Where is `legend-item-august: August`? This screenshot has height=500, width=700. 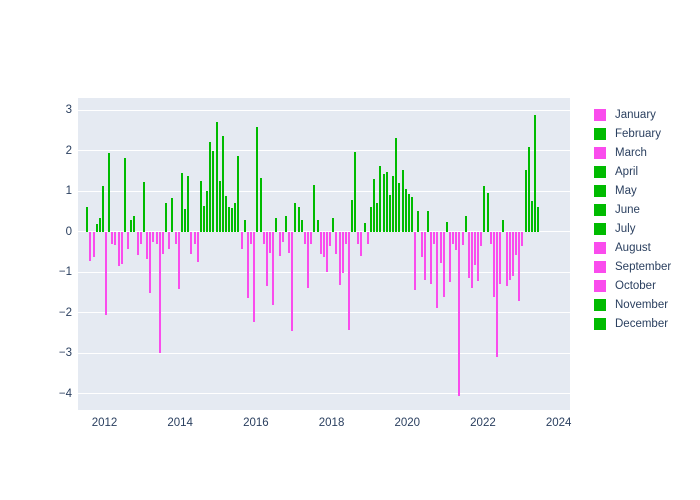 legend-item-august: August is located at coordinates (646, 247).